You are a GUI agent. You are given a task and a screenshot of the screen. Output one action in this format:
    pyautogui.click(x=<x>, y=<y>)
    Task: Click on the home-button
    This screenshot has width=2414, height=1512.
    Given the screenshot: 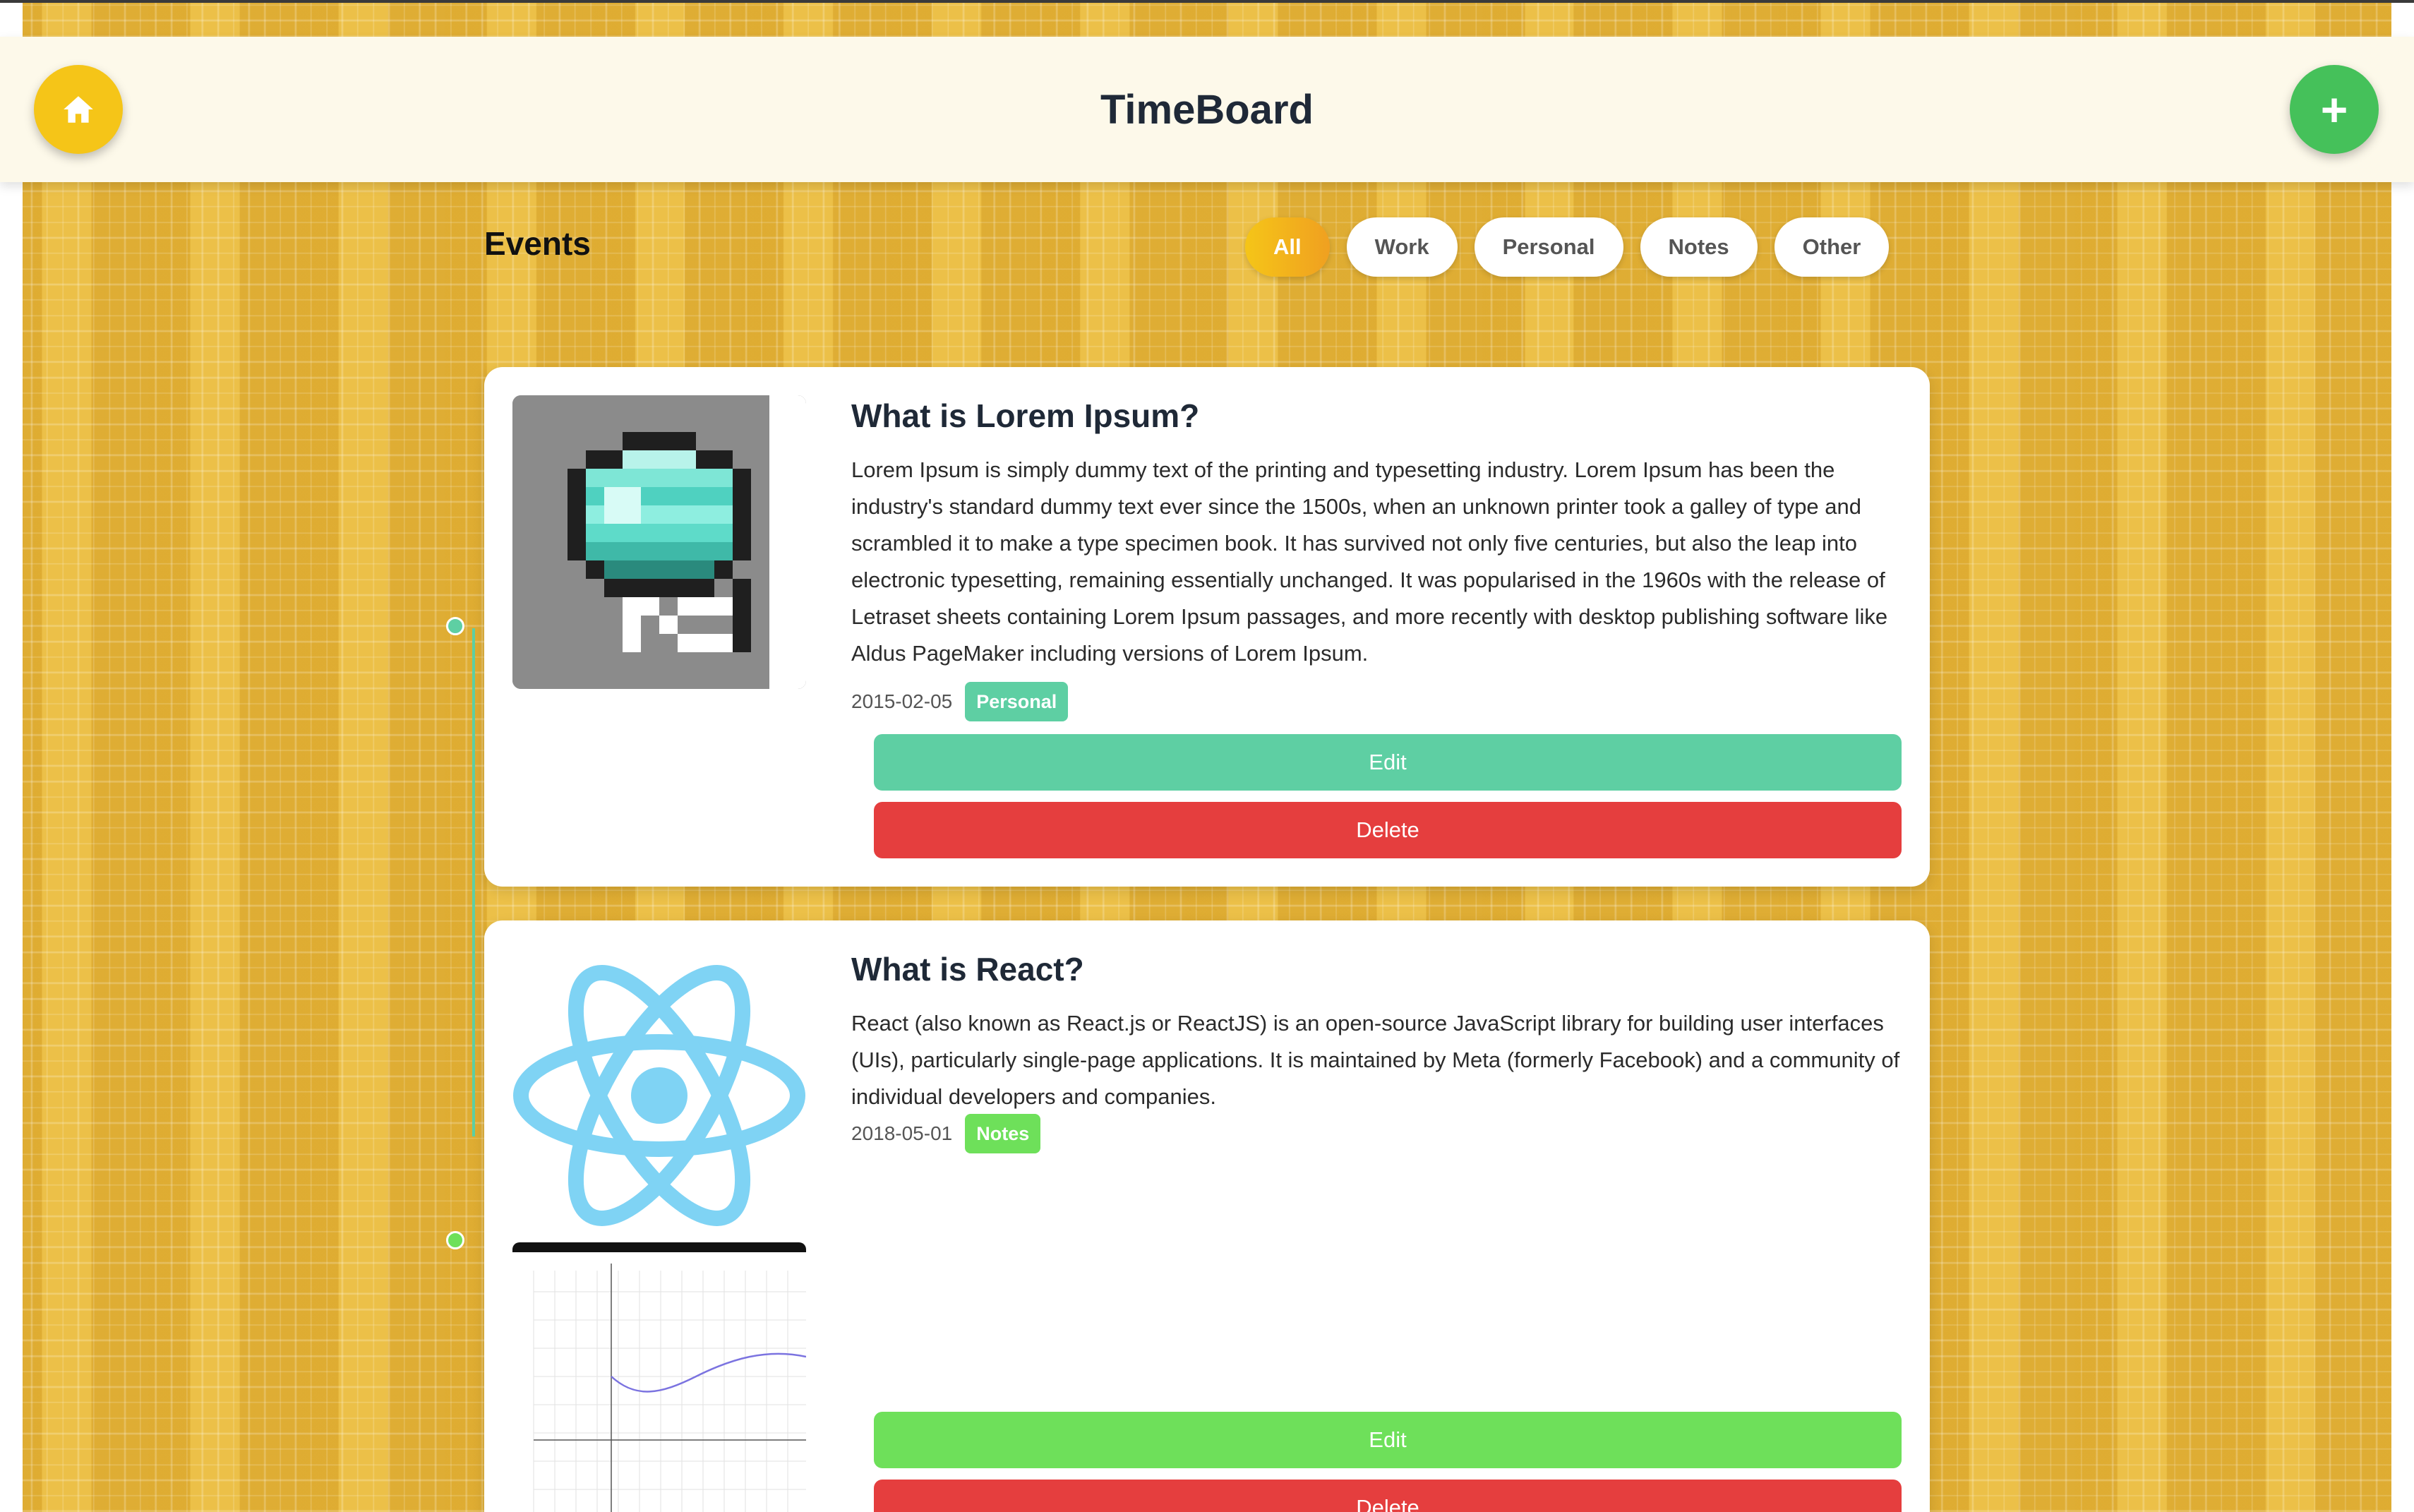 What is the action you would take?
    pyautogui.click(x=78, y=109)
    